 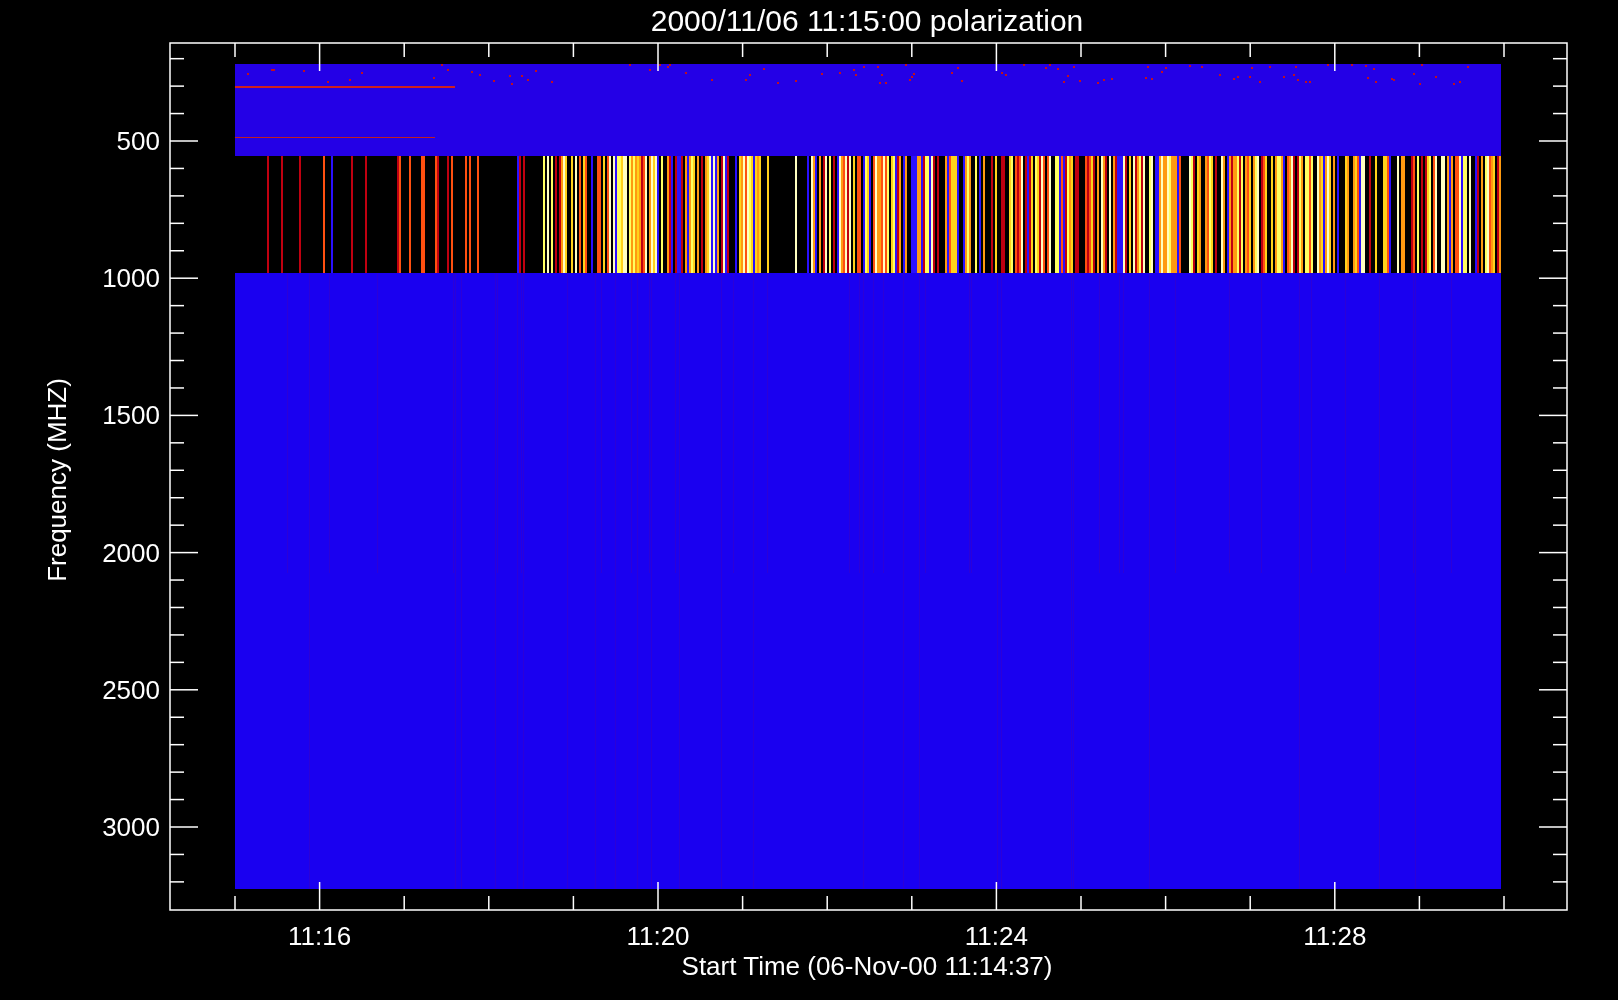 What do you see at coordinates (320, 936) in the screenshot?
I see `x-tick-label: 11:16` at bounding box center [320, 936].